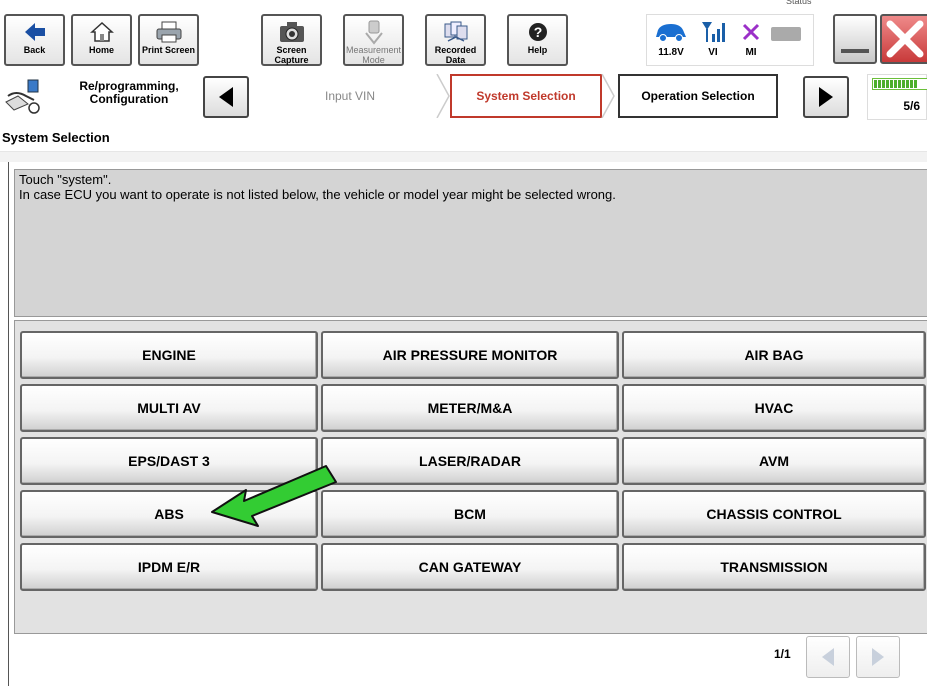 Image resolution: width=927 pixels, height=686 pixels. What do you see at coordinates (350, 96) in the screenshot?
I see `step-input-vin: Input VIN` at bounding box center [350, 96].